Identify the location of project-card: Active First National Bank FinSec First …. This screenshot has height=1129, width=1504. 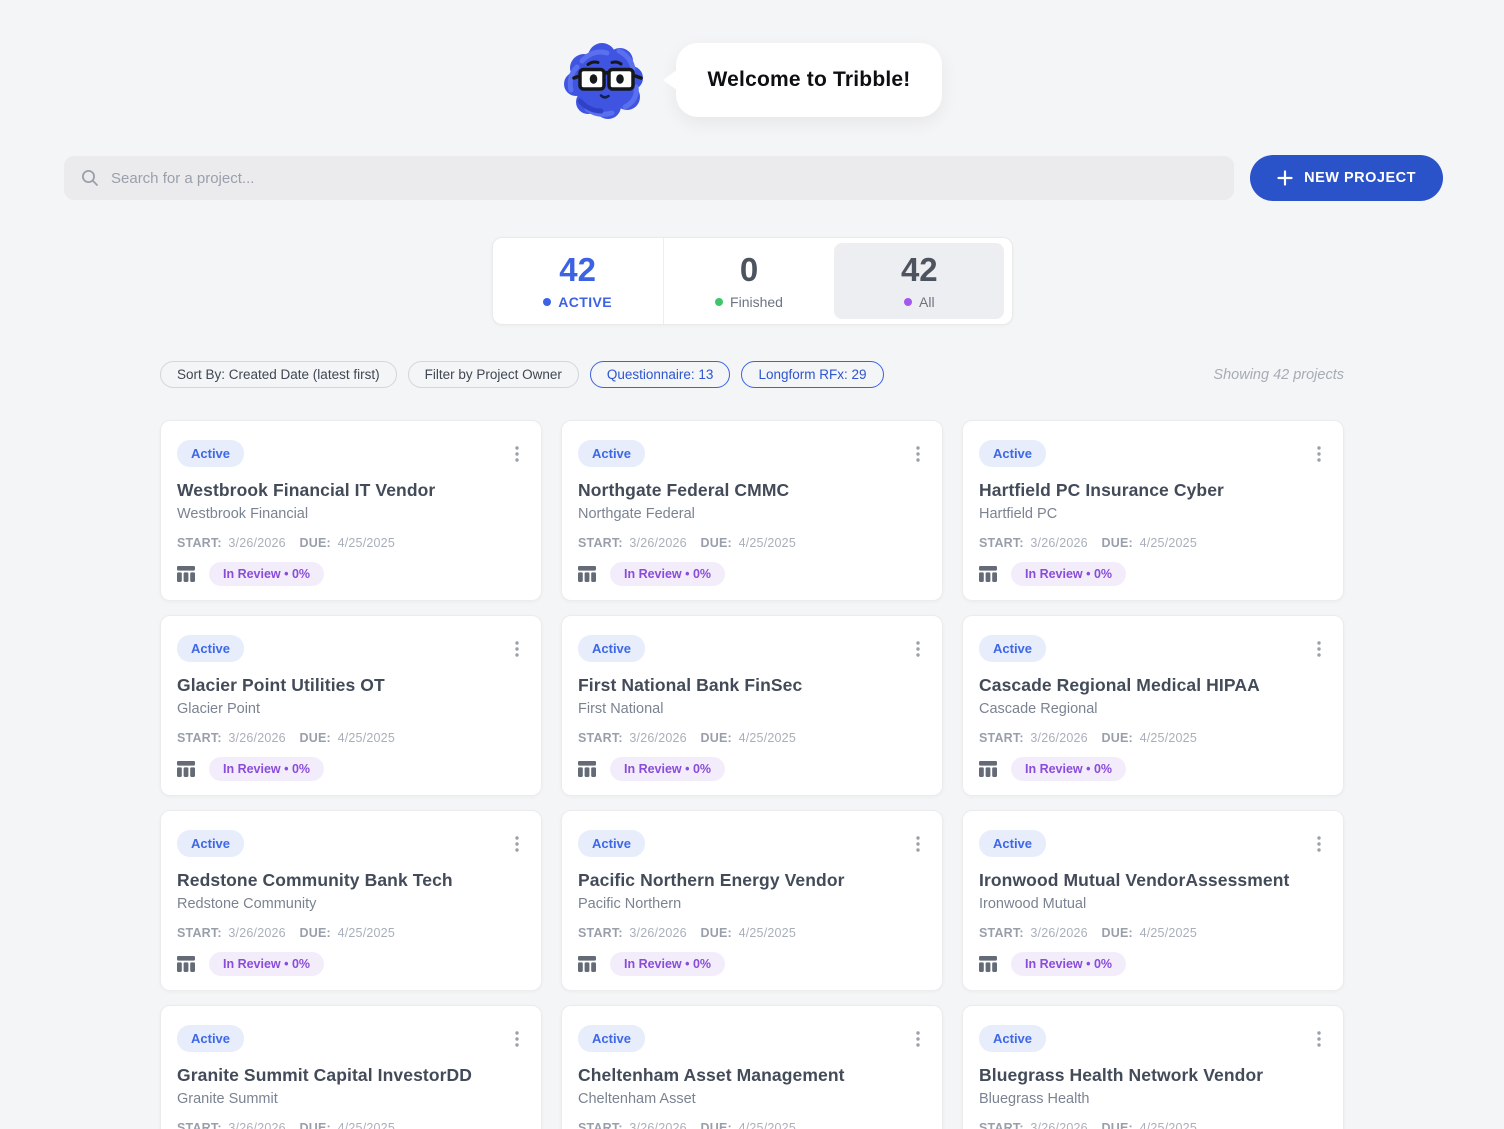
(752, 705).